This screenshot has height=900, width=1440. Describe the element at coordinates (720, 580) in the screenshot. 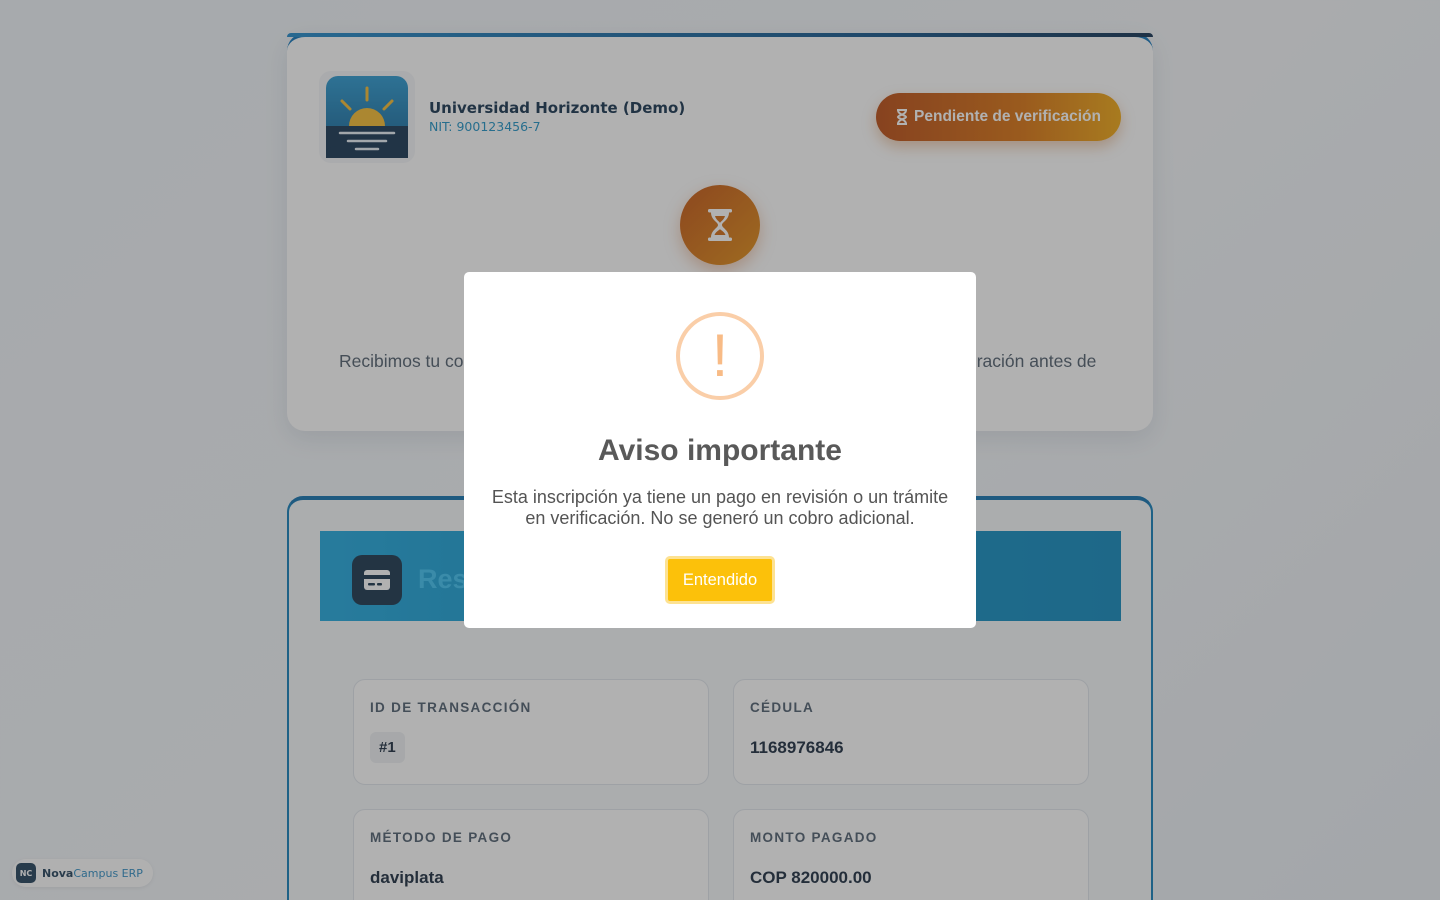

I see `confirm-button: Entendido` at that location.